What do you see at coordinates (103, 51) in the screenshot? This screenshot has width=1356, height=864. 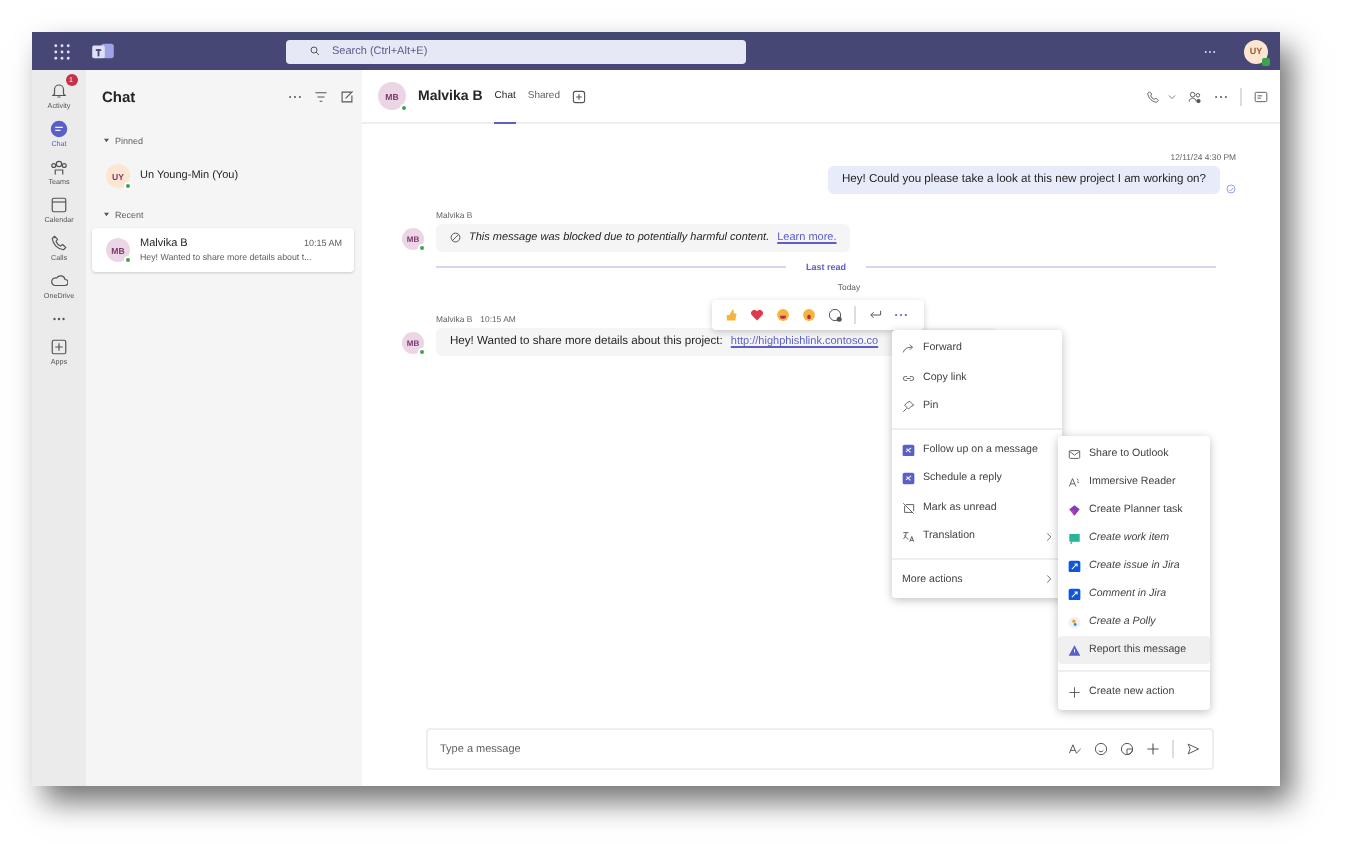 I see `teams-logo-icon` at bounding box center [103, 51].